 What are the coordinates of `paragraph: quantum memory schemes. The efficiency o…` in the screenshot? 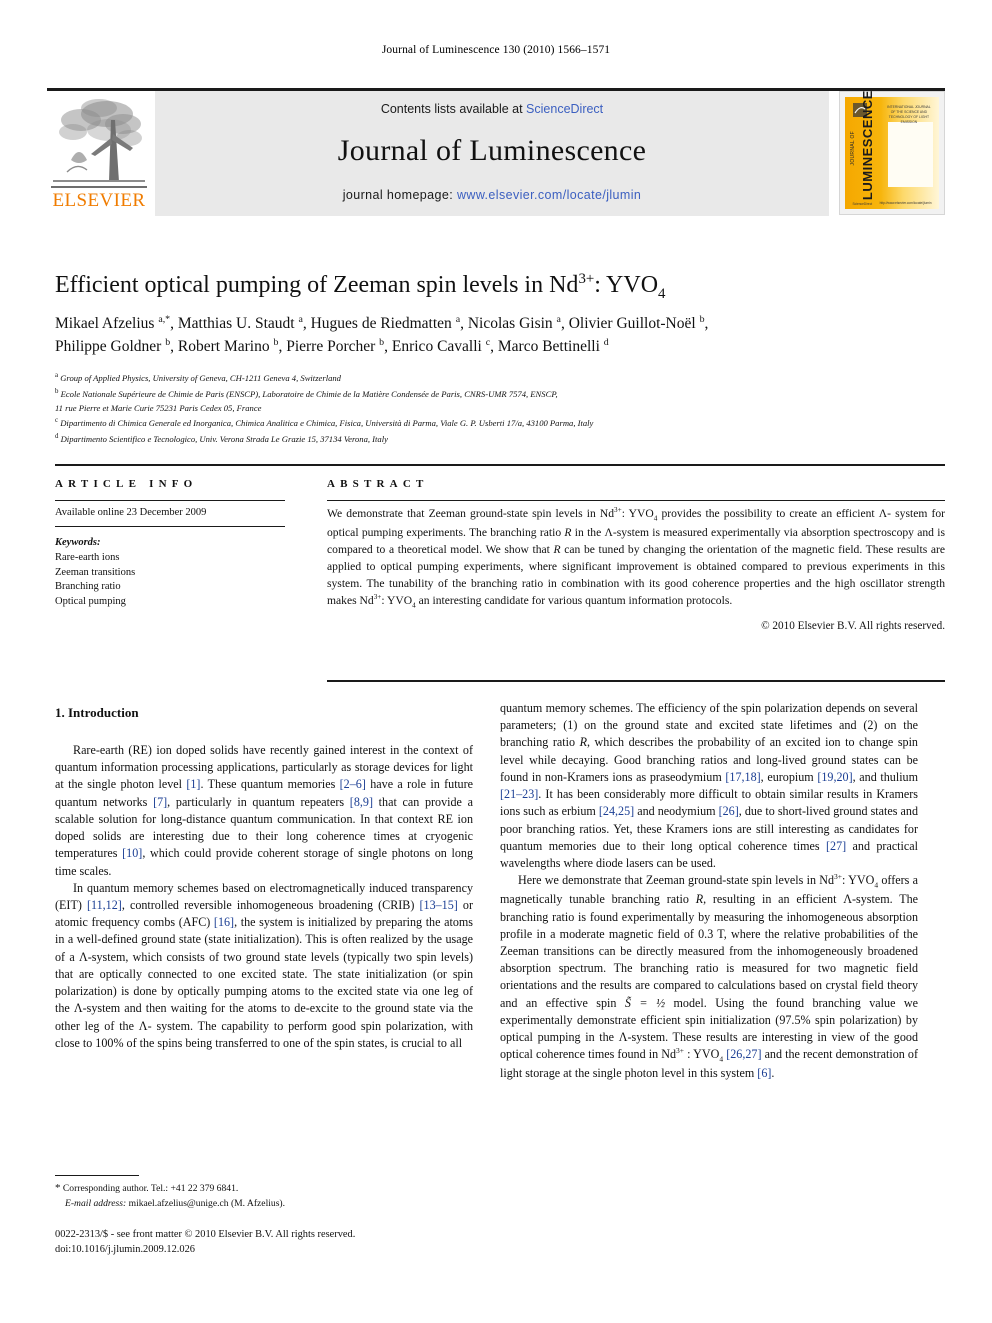 It's located at (709, 786).